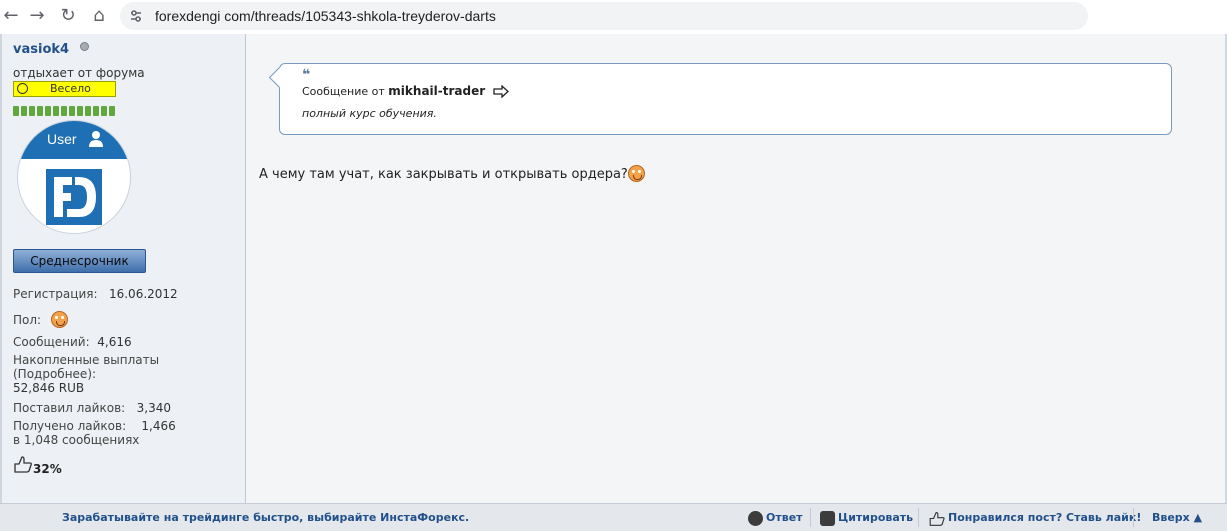 The height and width of the screenshot is (531, 1227). Describe the element at coordinates (84, 46) in the screenshot. I see `offline-status-icon` at that location.